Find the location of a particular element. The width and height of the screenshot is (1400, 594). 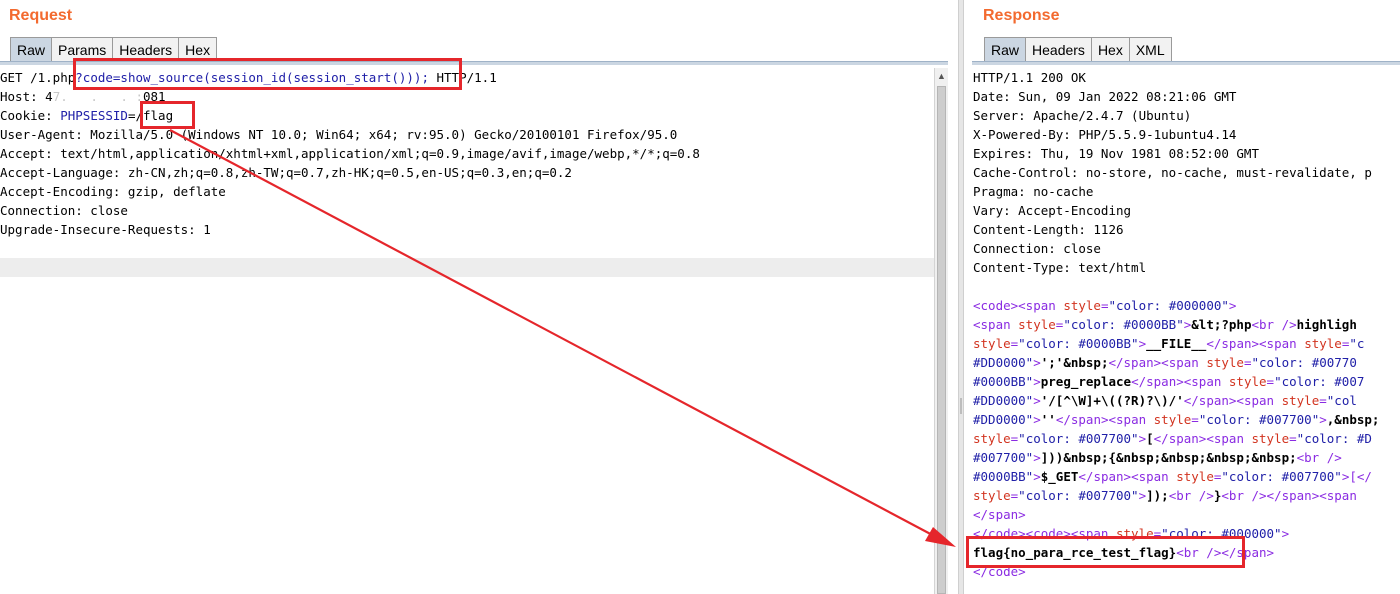

response-tabs: Raw Headers Hex XML is located at coordinates (1078, 50).